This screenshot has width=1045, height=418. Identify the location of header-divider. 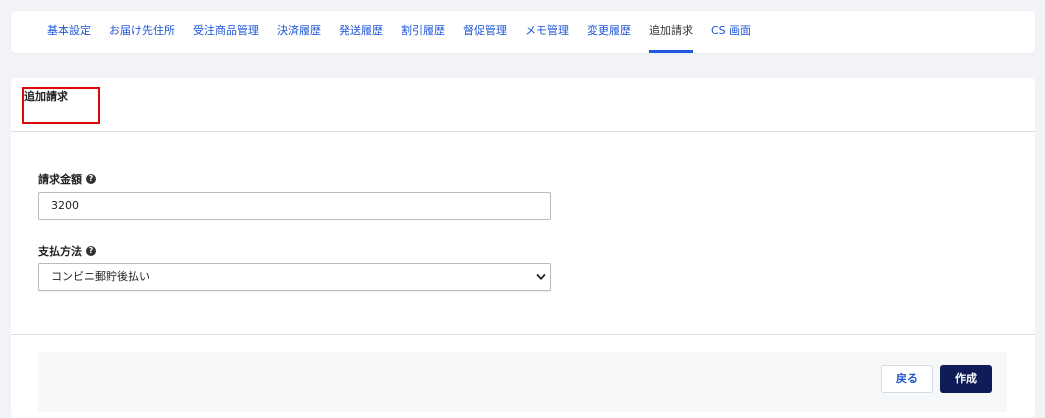
(523, 131).